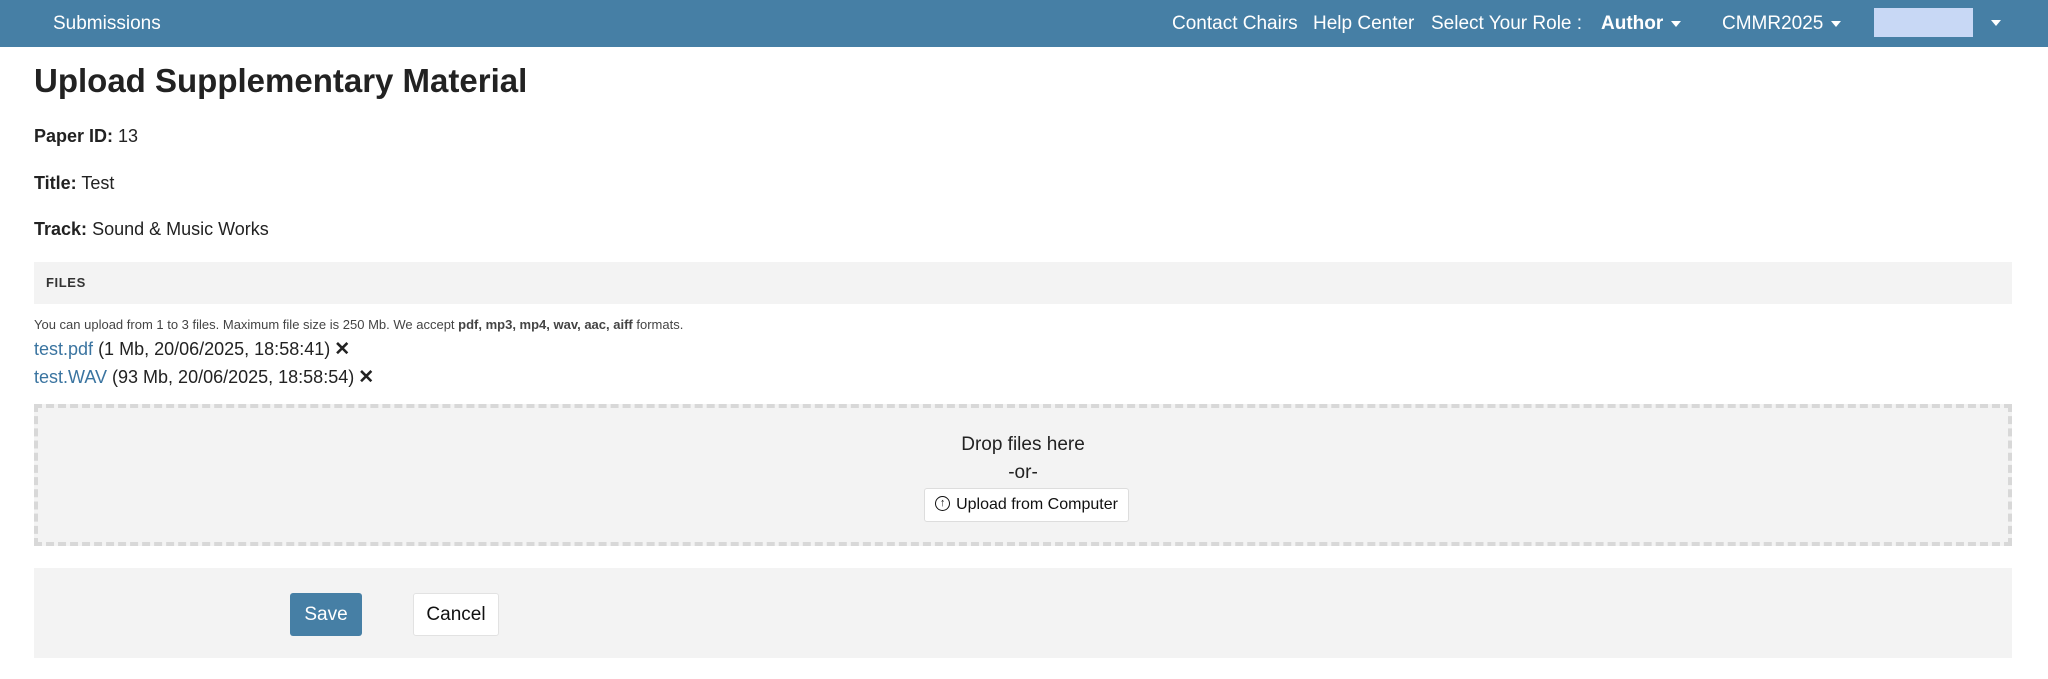  Describe the element at coordinates (1023, 472) in the screenshot. I see `dropzone-or: -or-` at that location.